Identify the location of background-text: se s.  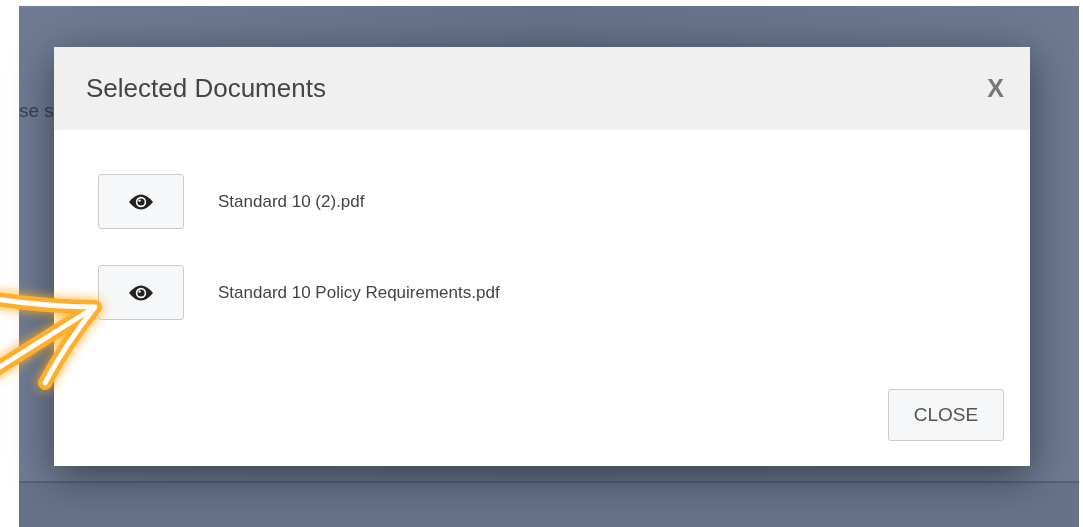
(36, 111).